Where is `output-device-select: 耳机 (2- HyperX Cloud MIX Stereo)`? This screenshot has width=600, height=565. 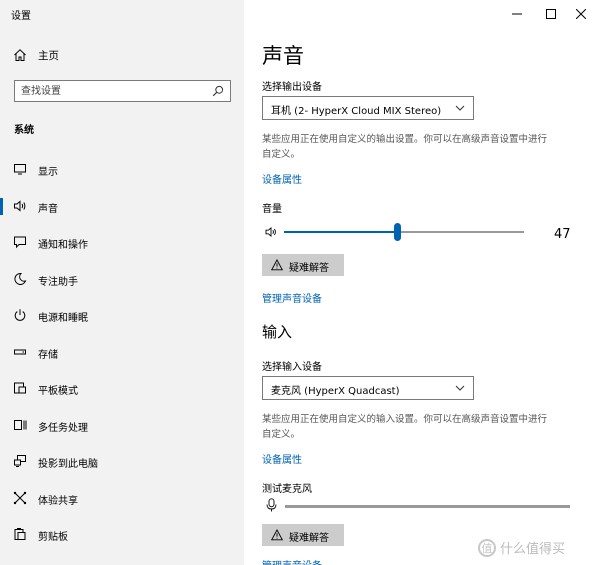
output-device-select: 耳机 (2- HyperX Cloud MIX Stereo) is located at coordinates (368, 108).